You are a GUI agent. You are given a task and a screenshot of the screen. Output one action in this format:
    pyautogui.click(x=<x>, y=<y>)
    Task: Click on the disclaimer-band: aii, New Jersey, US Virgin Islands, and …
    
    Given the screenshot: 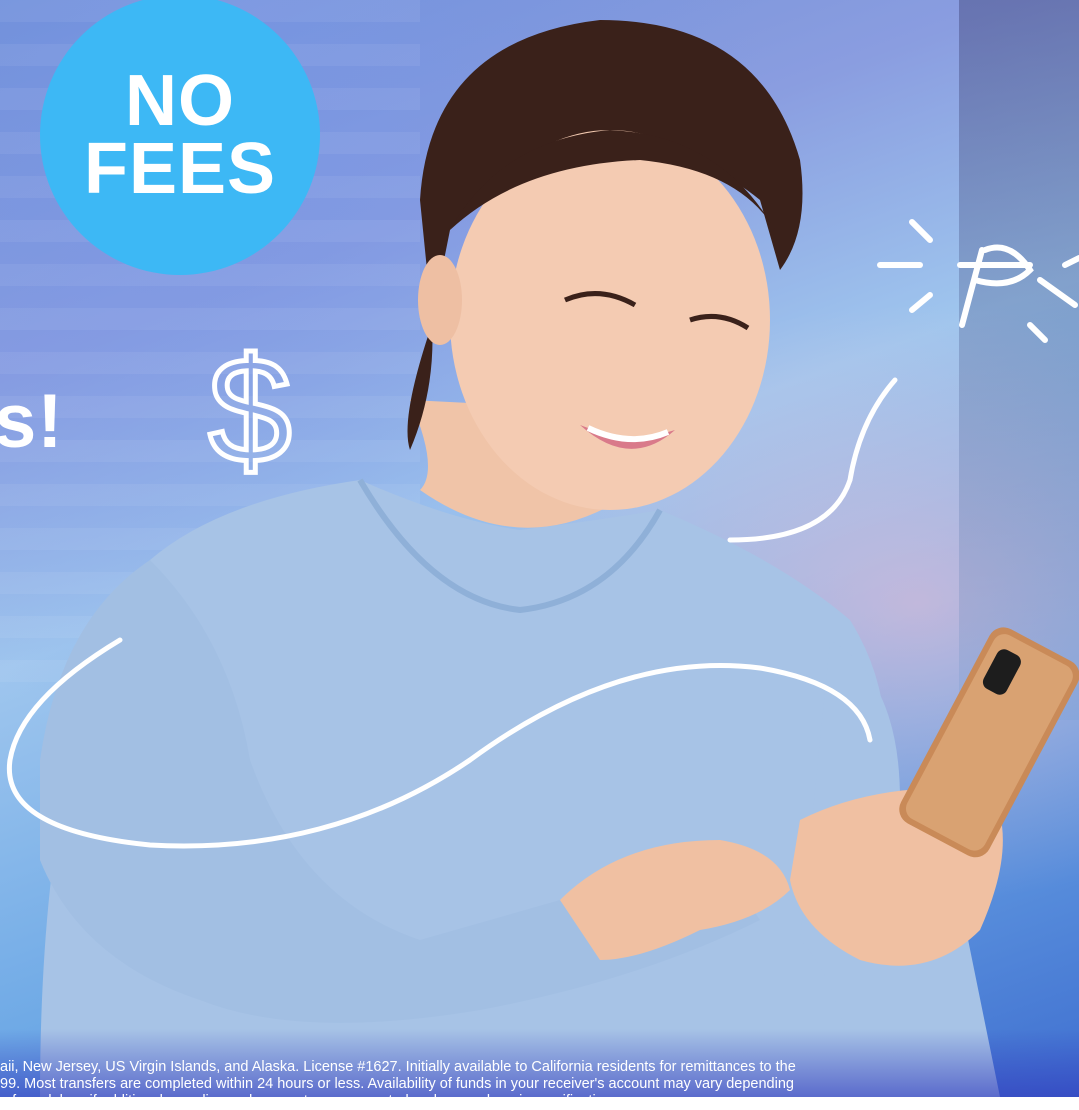 What is the action you would take?
    pyautogui.click(x=539, y=1069)
    